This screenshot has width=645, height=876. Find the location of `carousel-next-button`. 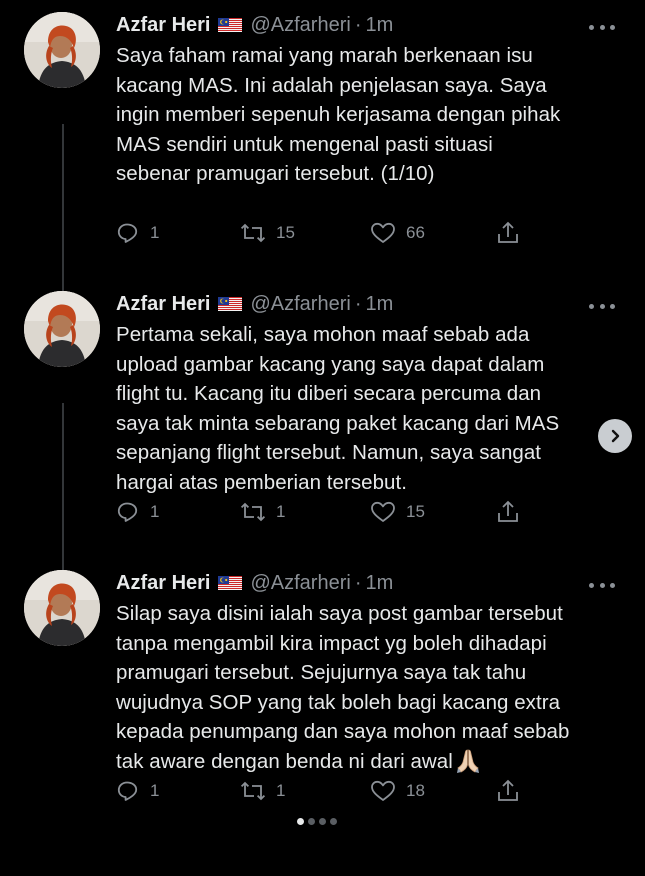

carousel-next-button is located at coordinates (615, 436).